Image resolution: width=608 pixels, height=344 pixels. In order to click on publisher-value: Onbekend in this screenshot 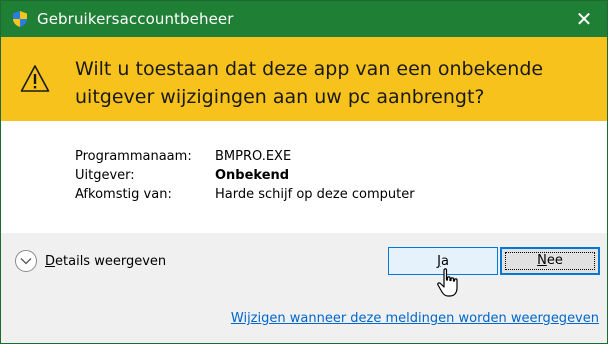, I will do `click(252, 175)`.